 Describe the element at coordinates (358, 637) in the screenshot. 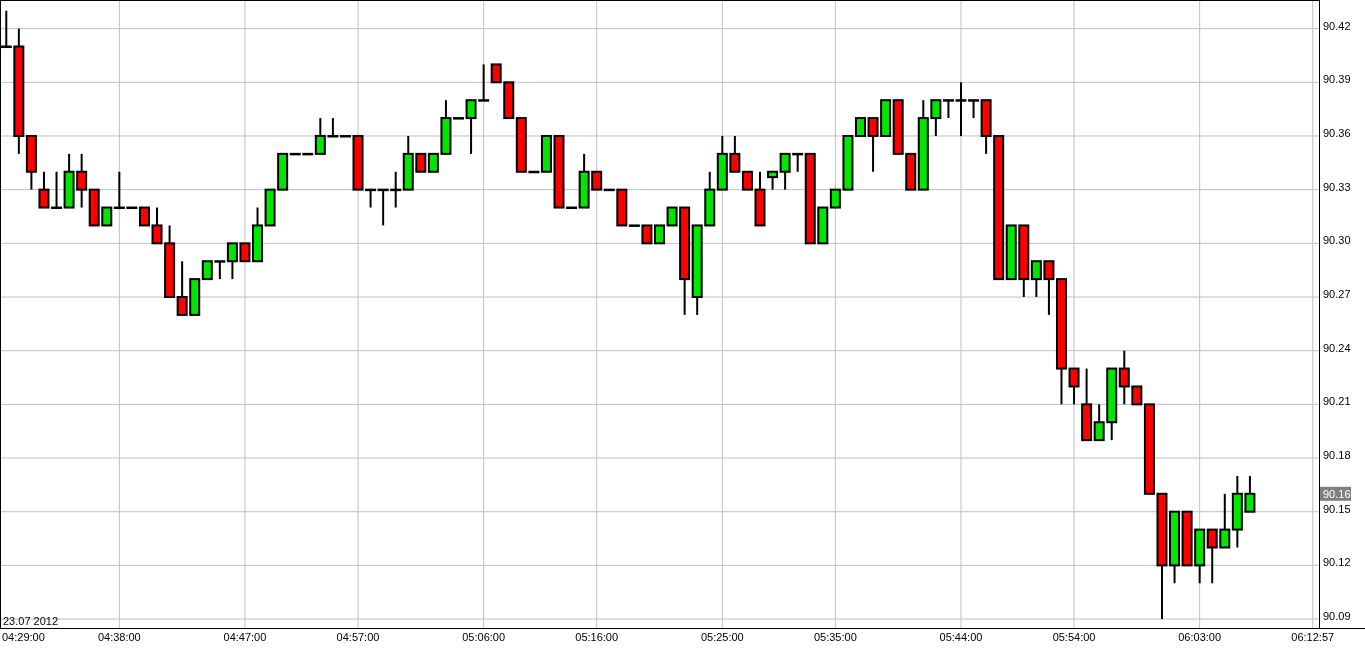

I see `x-axis-label: 04:57:00` at that location.